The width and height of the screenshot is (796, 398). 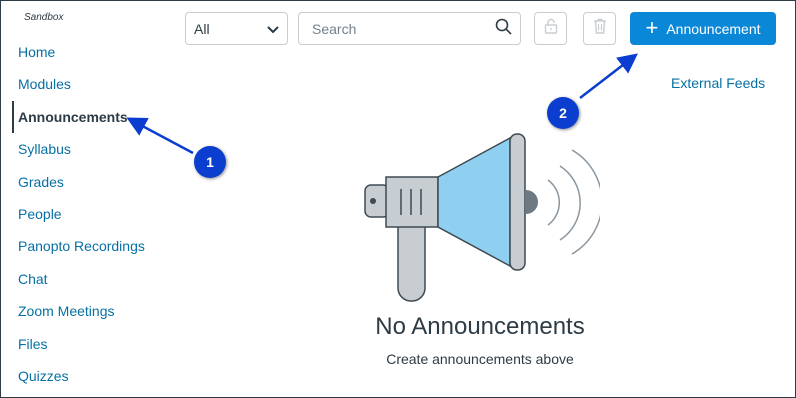 I want to click on sidebar-item-people: People, so click(x=97, y=214).